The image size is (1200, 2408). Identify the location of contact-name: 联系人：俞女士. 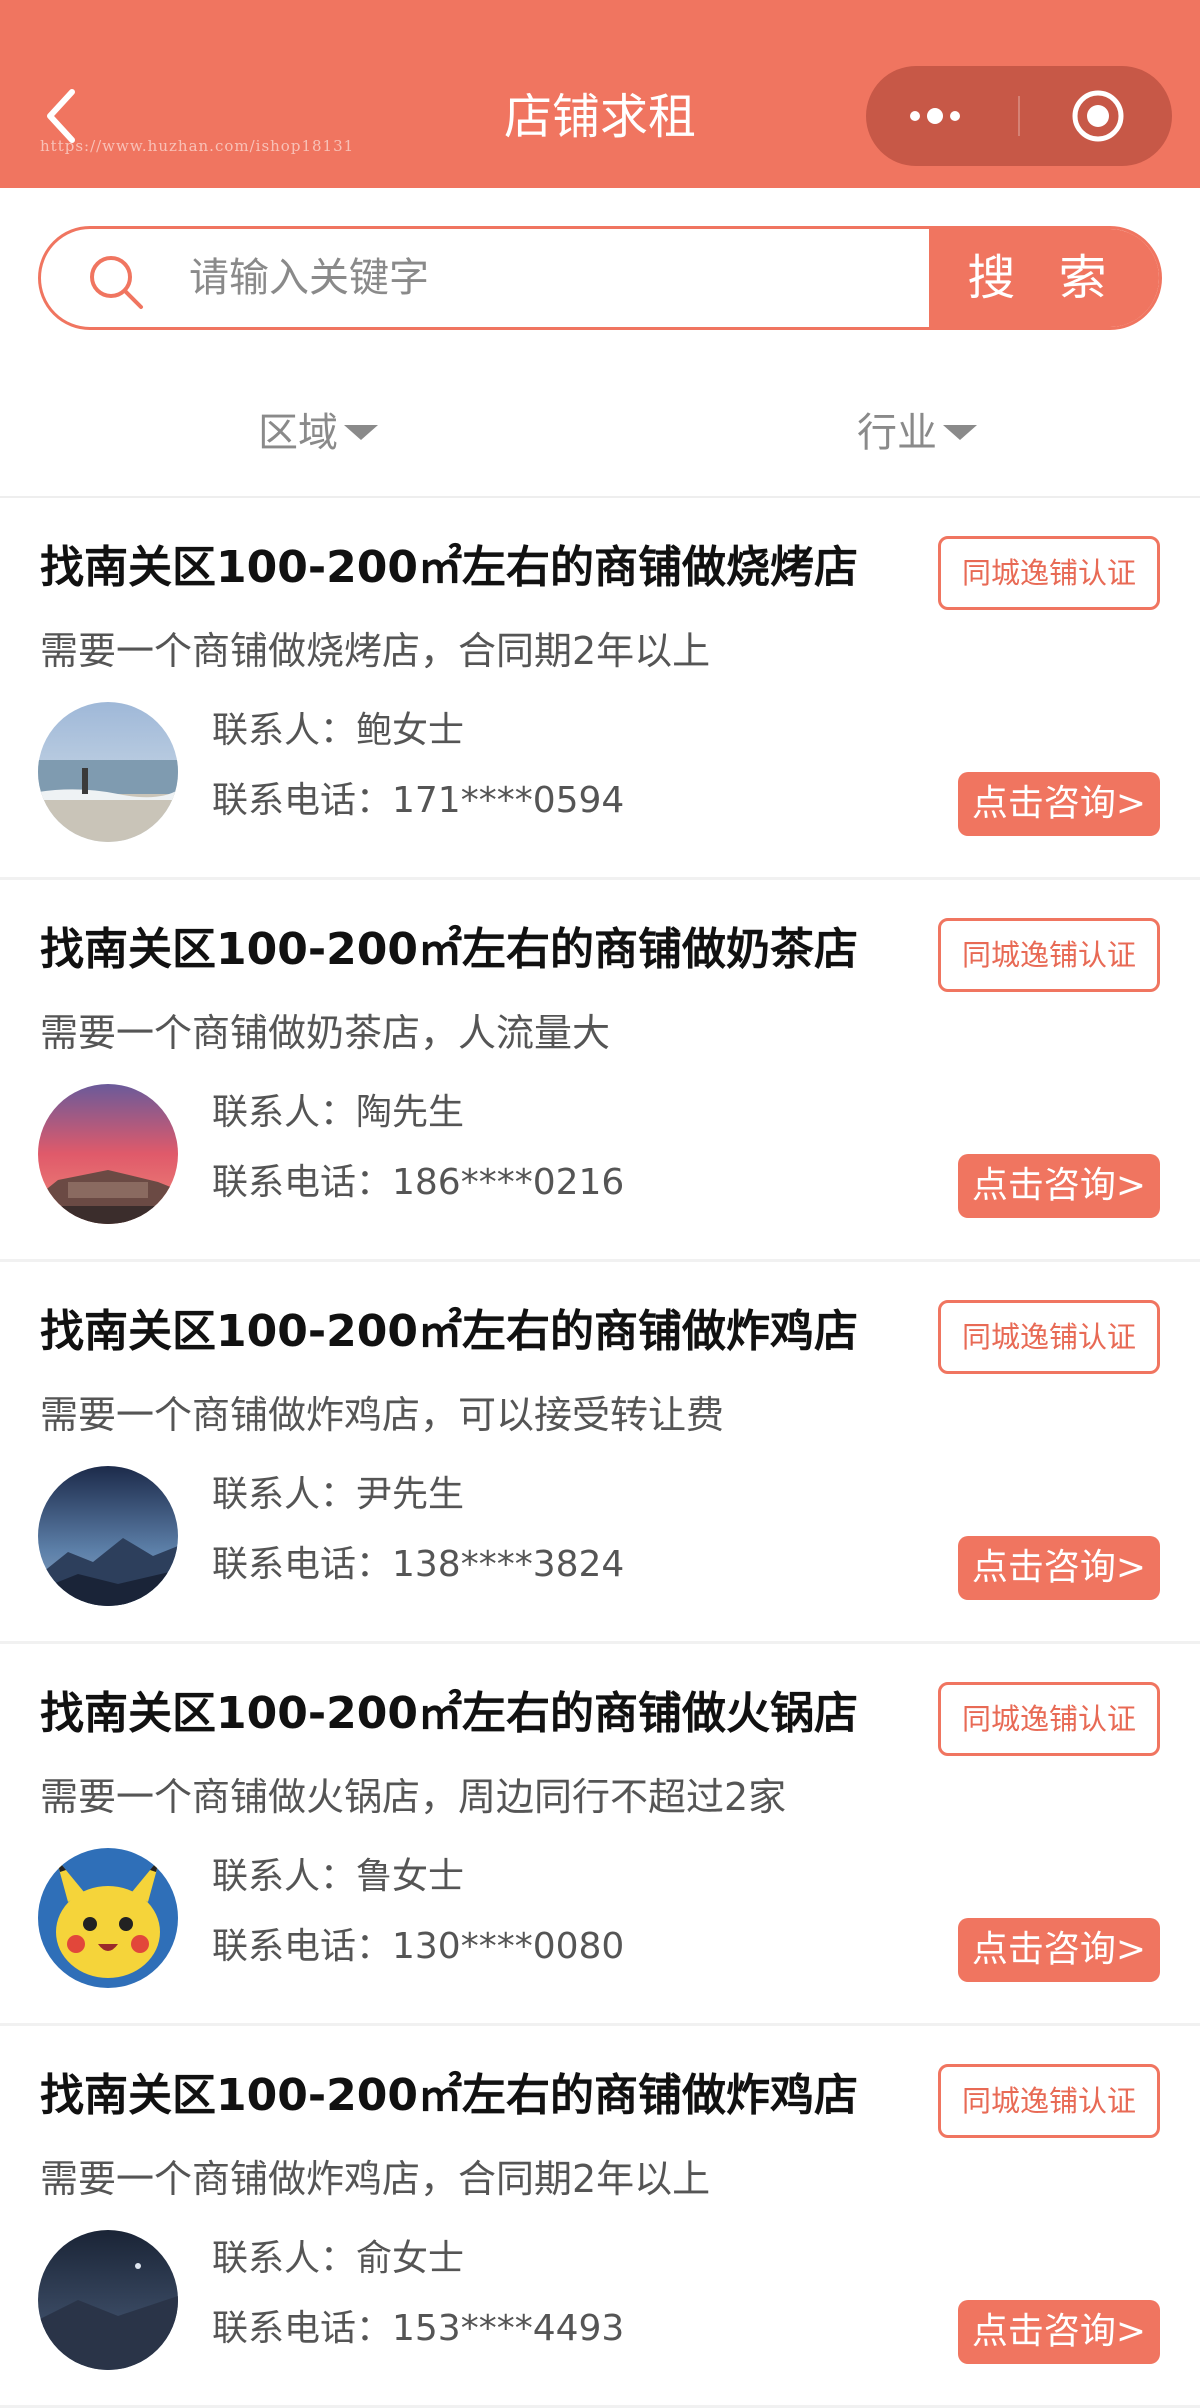
(338, 2258).